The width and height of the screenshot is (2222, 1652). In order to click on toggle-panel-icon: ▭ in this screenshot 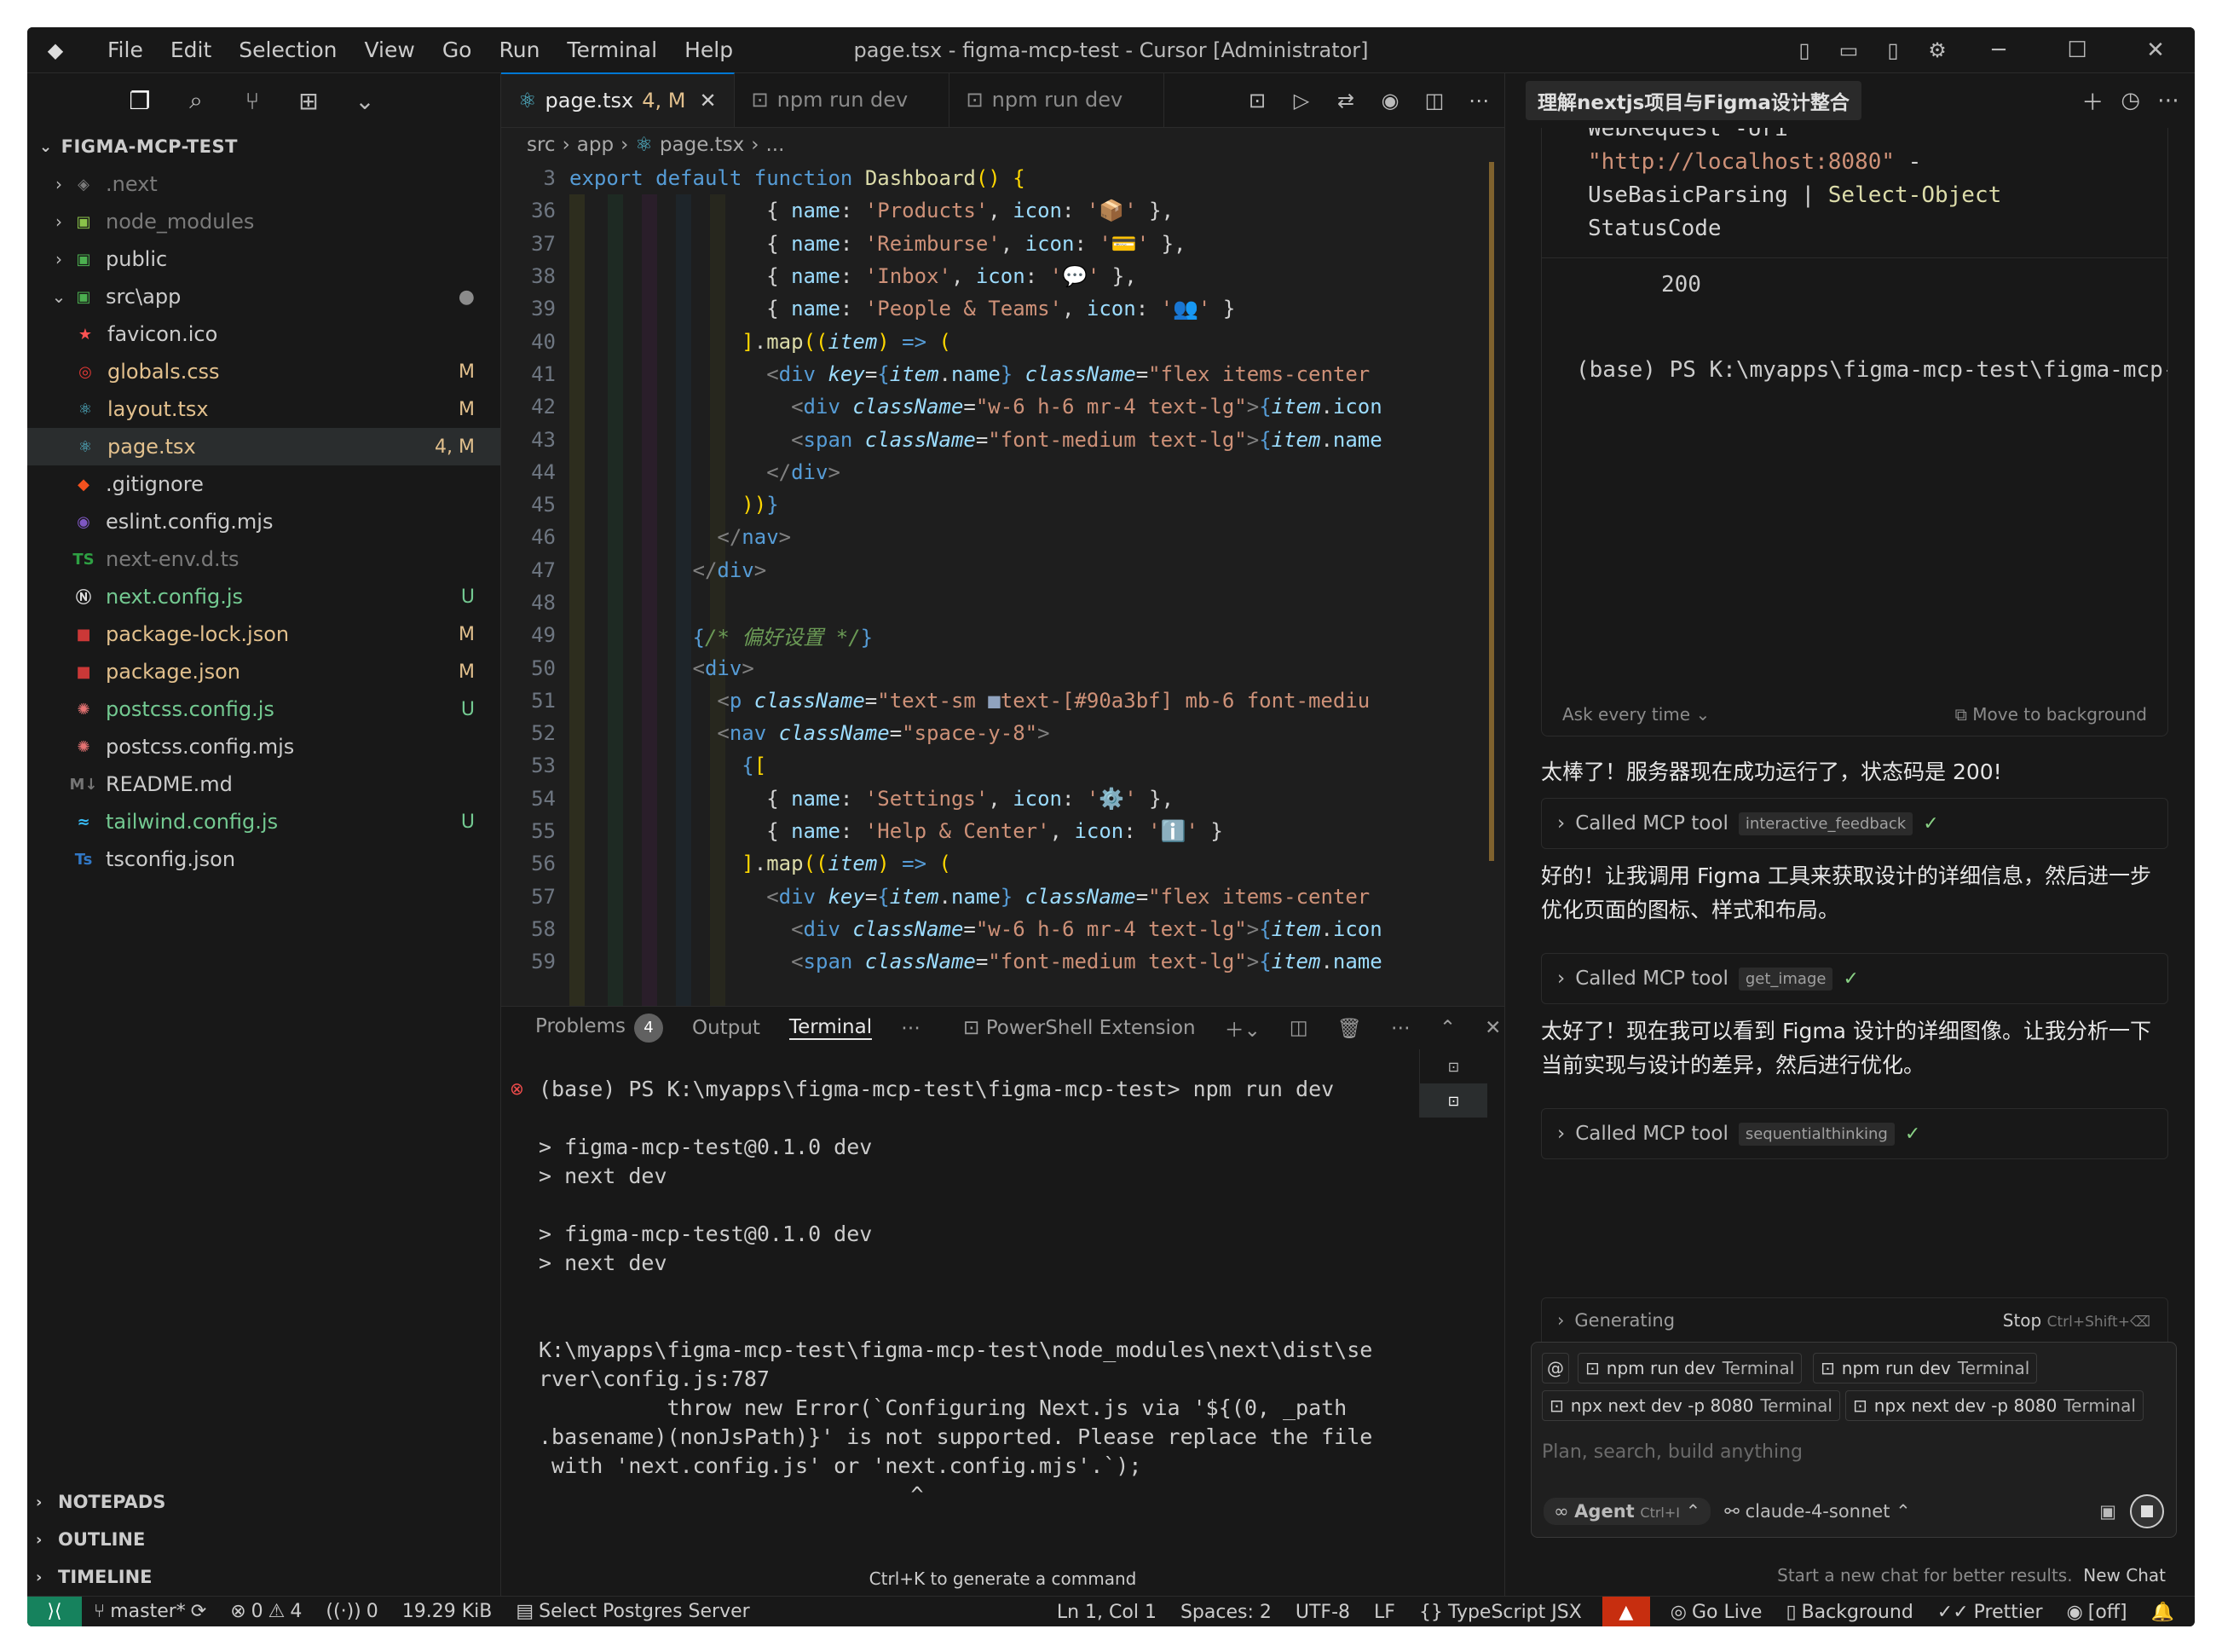, I will do `click(1849, 50)`.